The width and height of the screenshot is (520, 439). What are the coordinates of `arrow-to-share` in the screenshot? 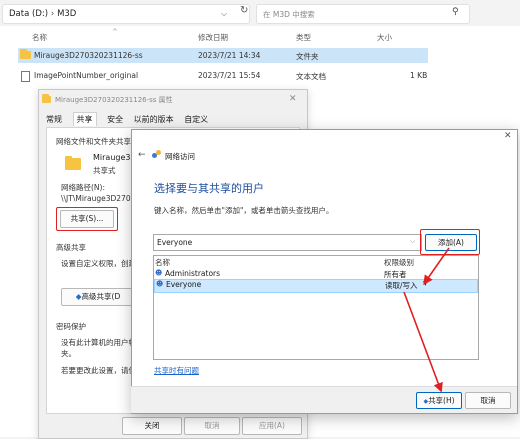 It's located at (423, 342).